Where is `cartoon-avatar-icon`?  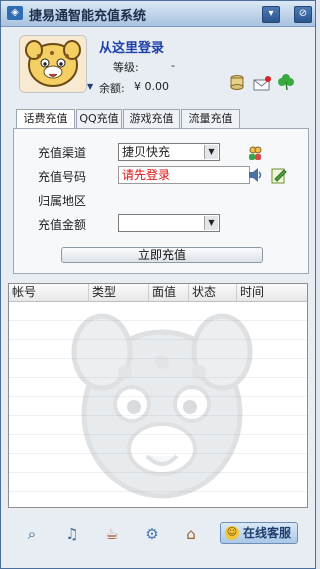 cartoon-avatar-icon is located at coordinates (53, 64).